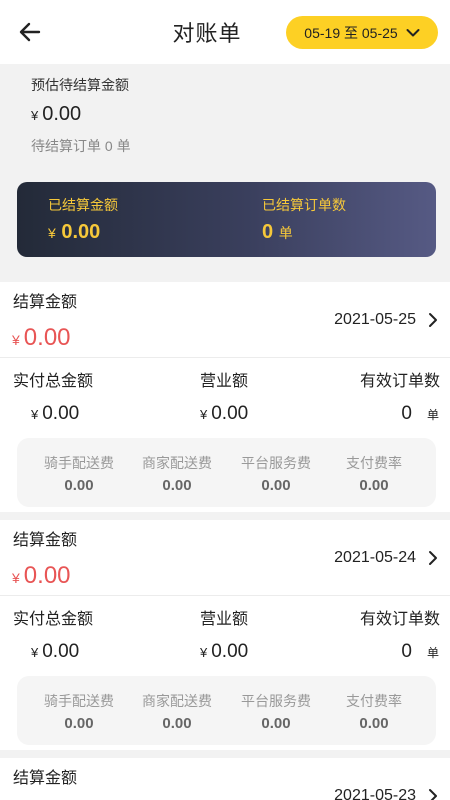  I want to click on record-date-link: 2021-05-23, so click(386, 793).